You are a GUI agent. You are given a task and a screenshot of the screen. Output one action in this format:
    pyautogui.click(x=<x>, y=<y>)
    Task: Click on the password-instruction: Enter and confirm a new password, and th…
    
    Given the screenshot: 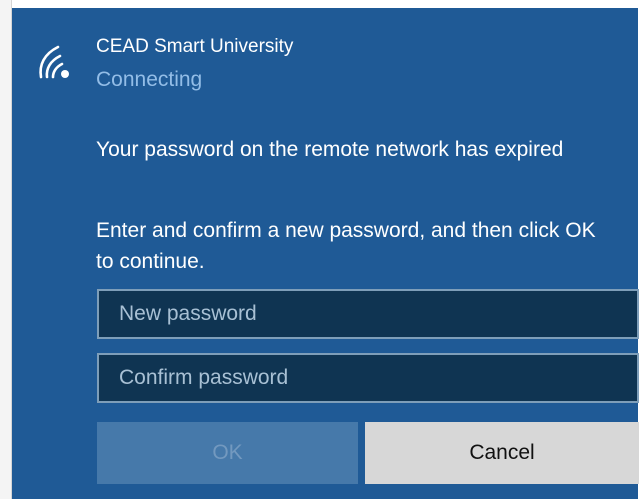 What is the action you would take?
    pyautogui.click(x=346, y=246)
    